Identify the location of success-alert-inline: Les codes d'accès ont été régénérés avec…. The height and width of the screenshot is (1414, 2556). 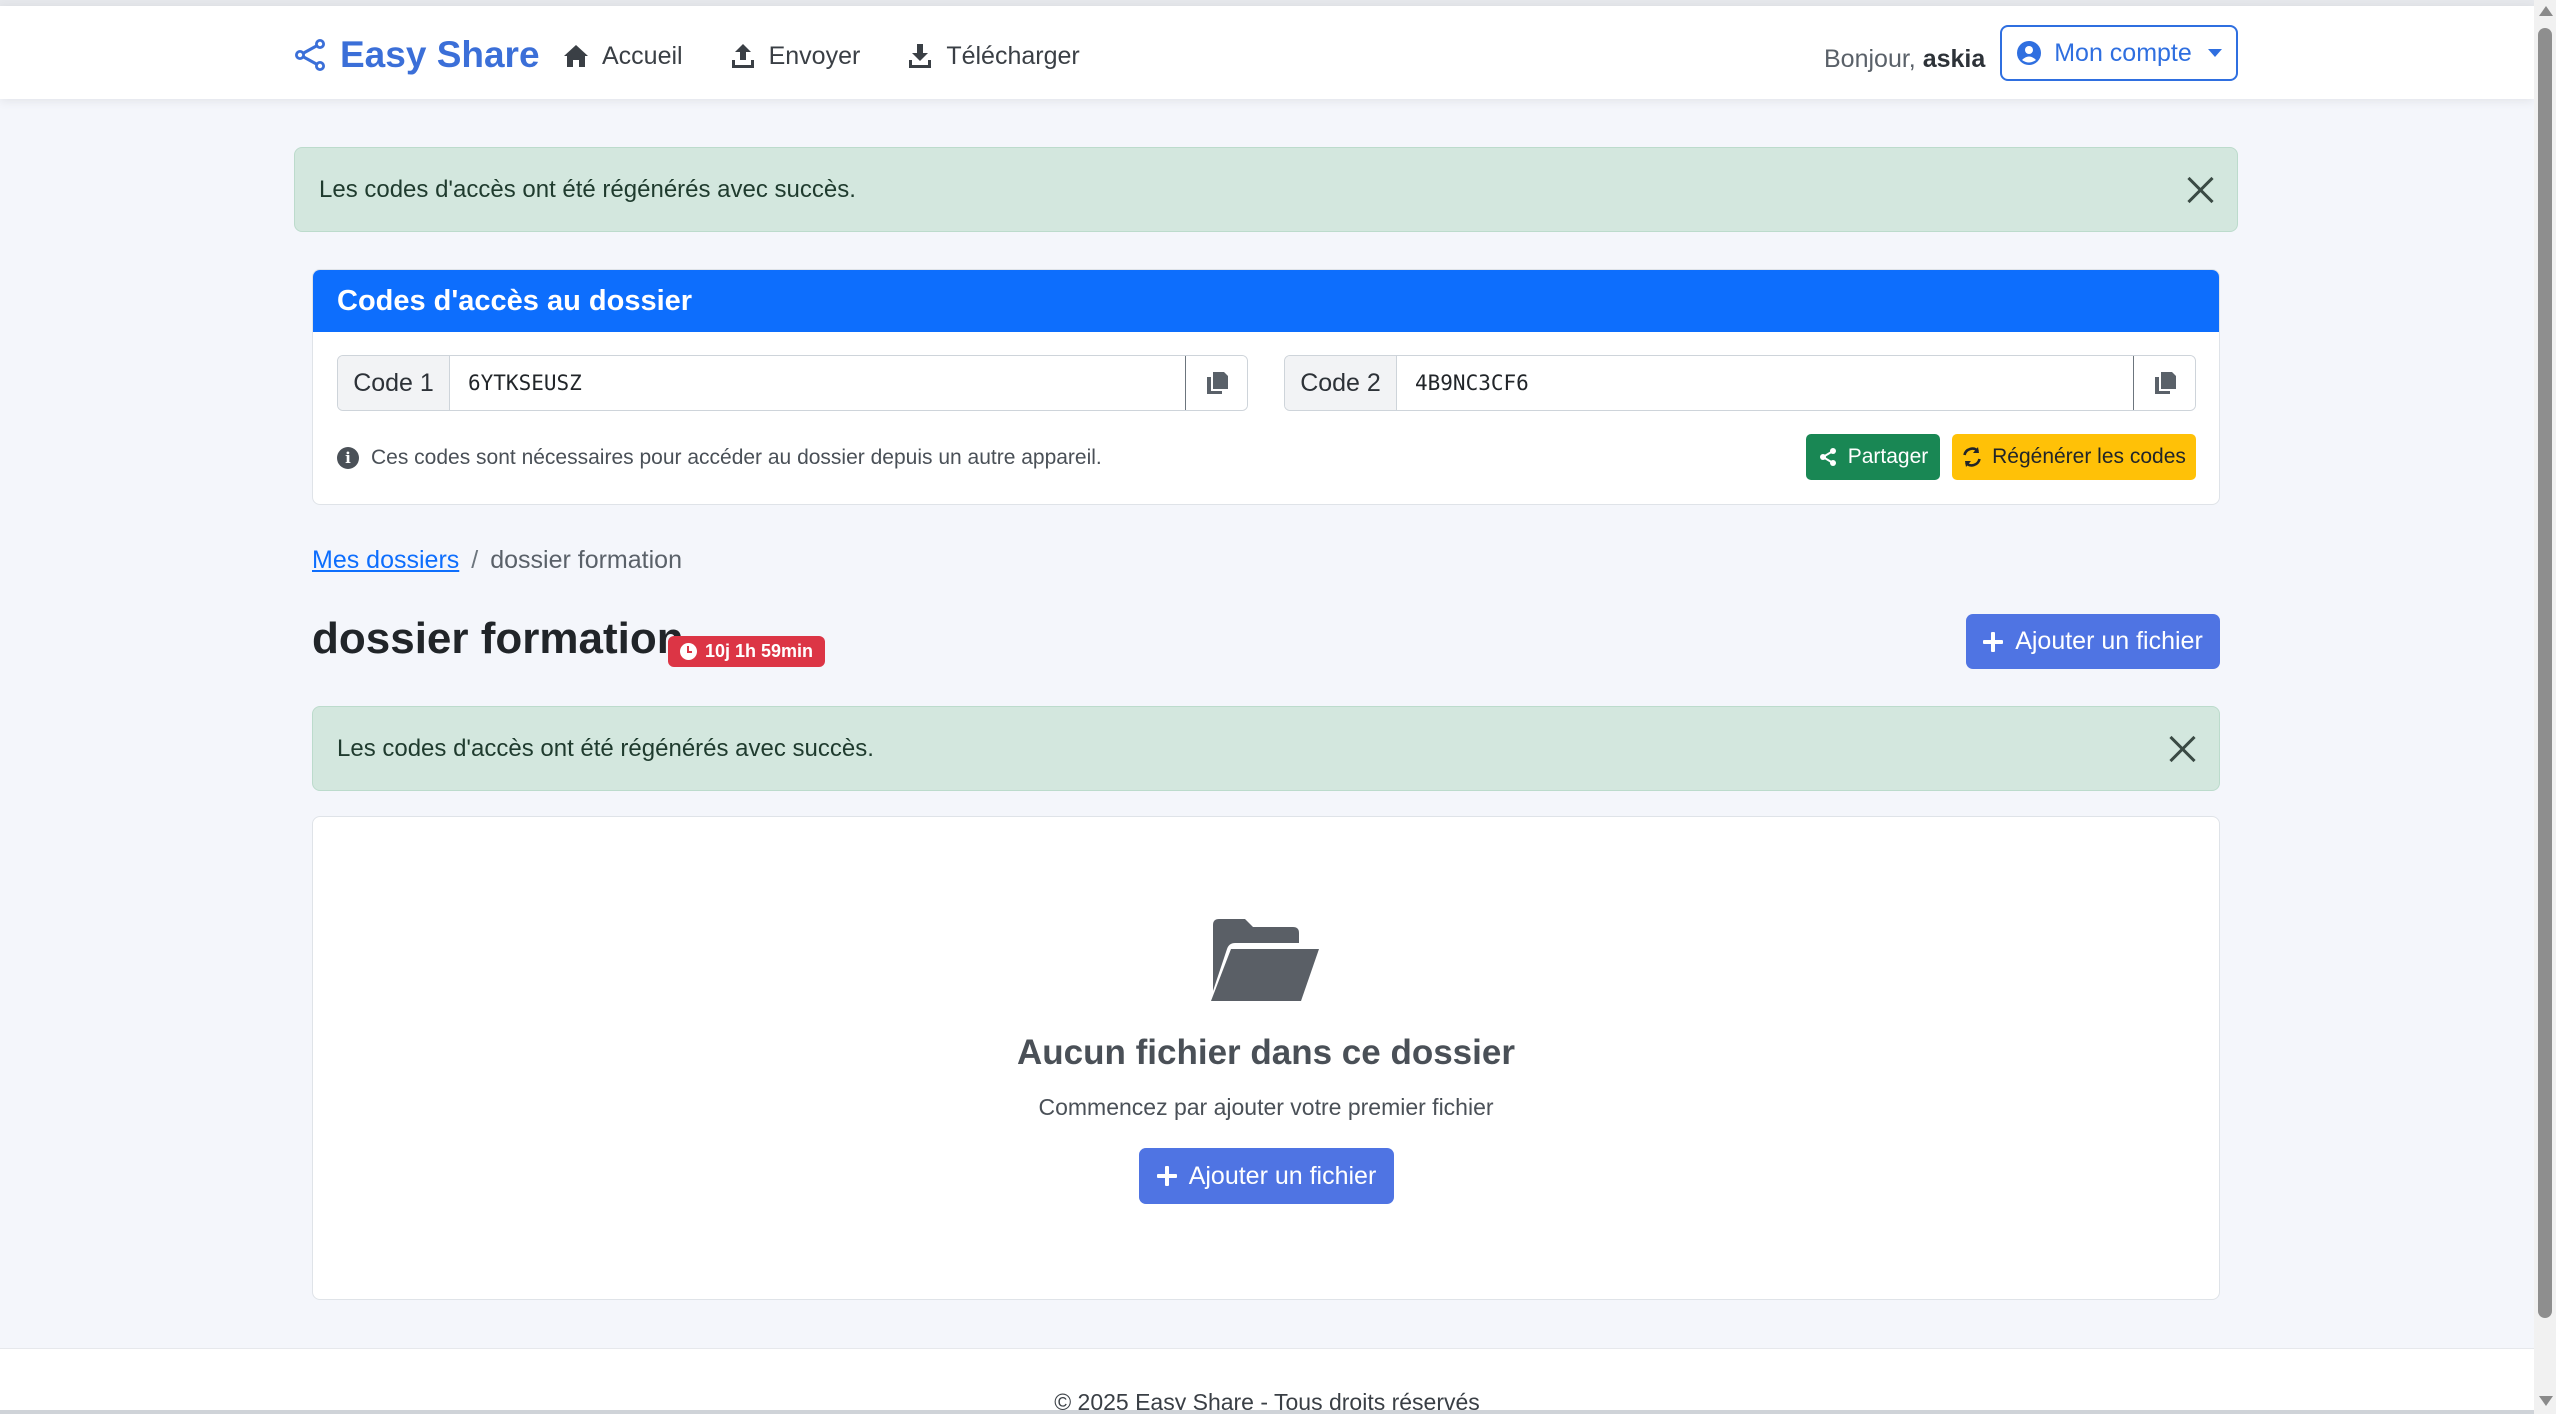
(1266, 748).